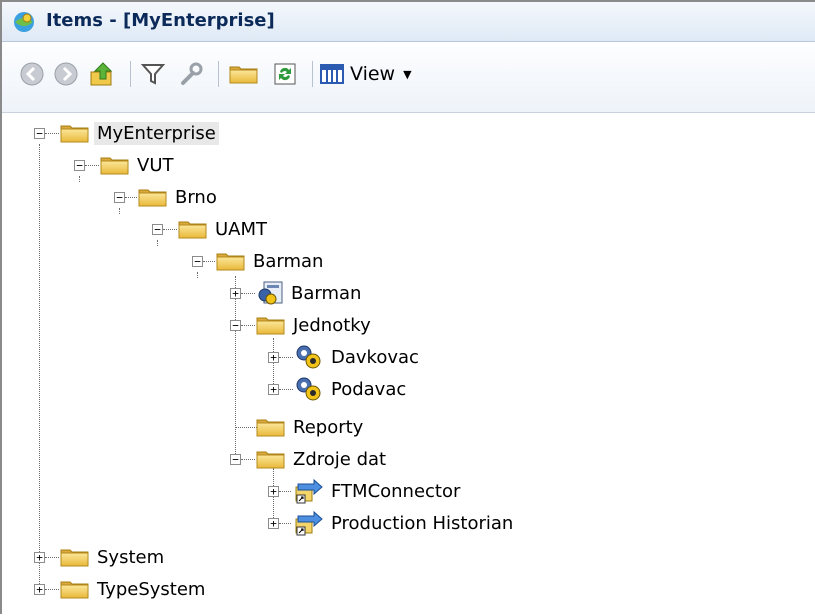  I want to click on node-label: FTMConnector, so click(396, 491).